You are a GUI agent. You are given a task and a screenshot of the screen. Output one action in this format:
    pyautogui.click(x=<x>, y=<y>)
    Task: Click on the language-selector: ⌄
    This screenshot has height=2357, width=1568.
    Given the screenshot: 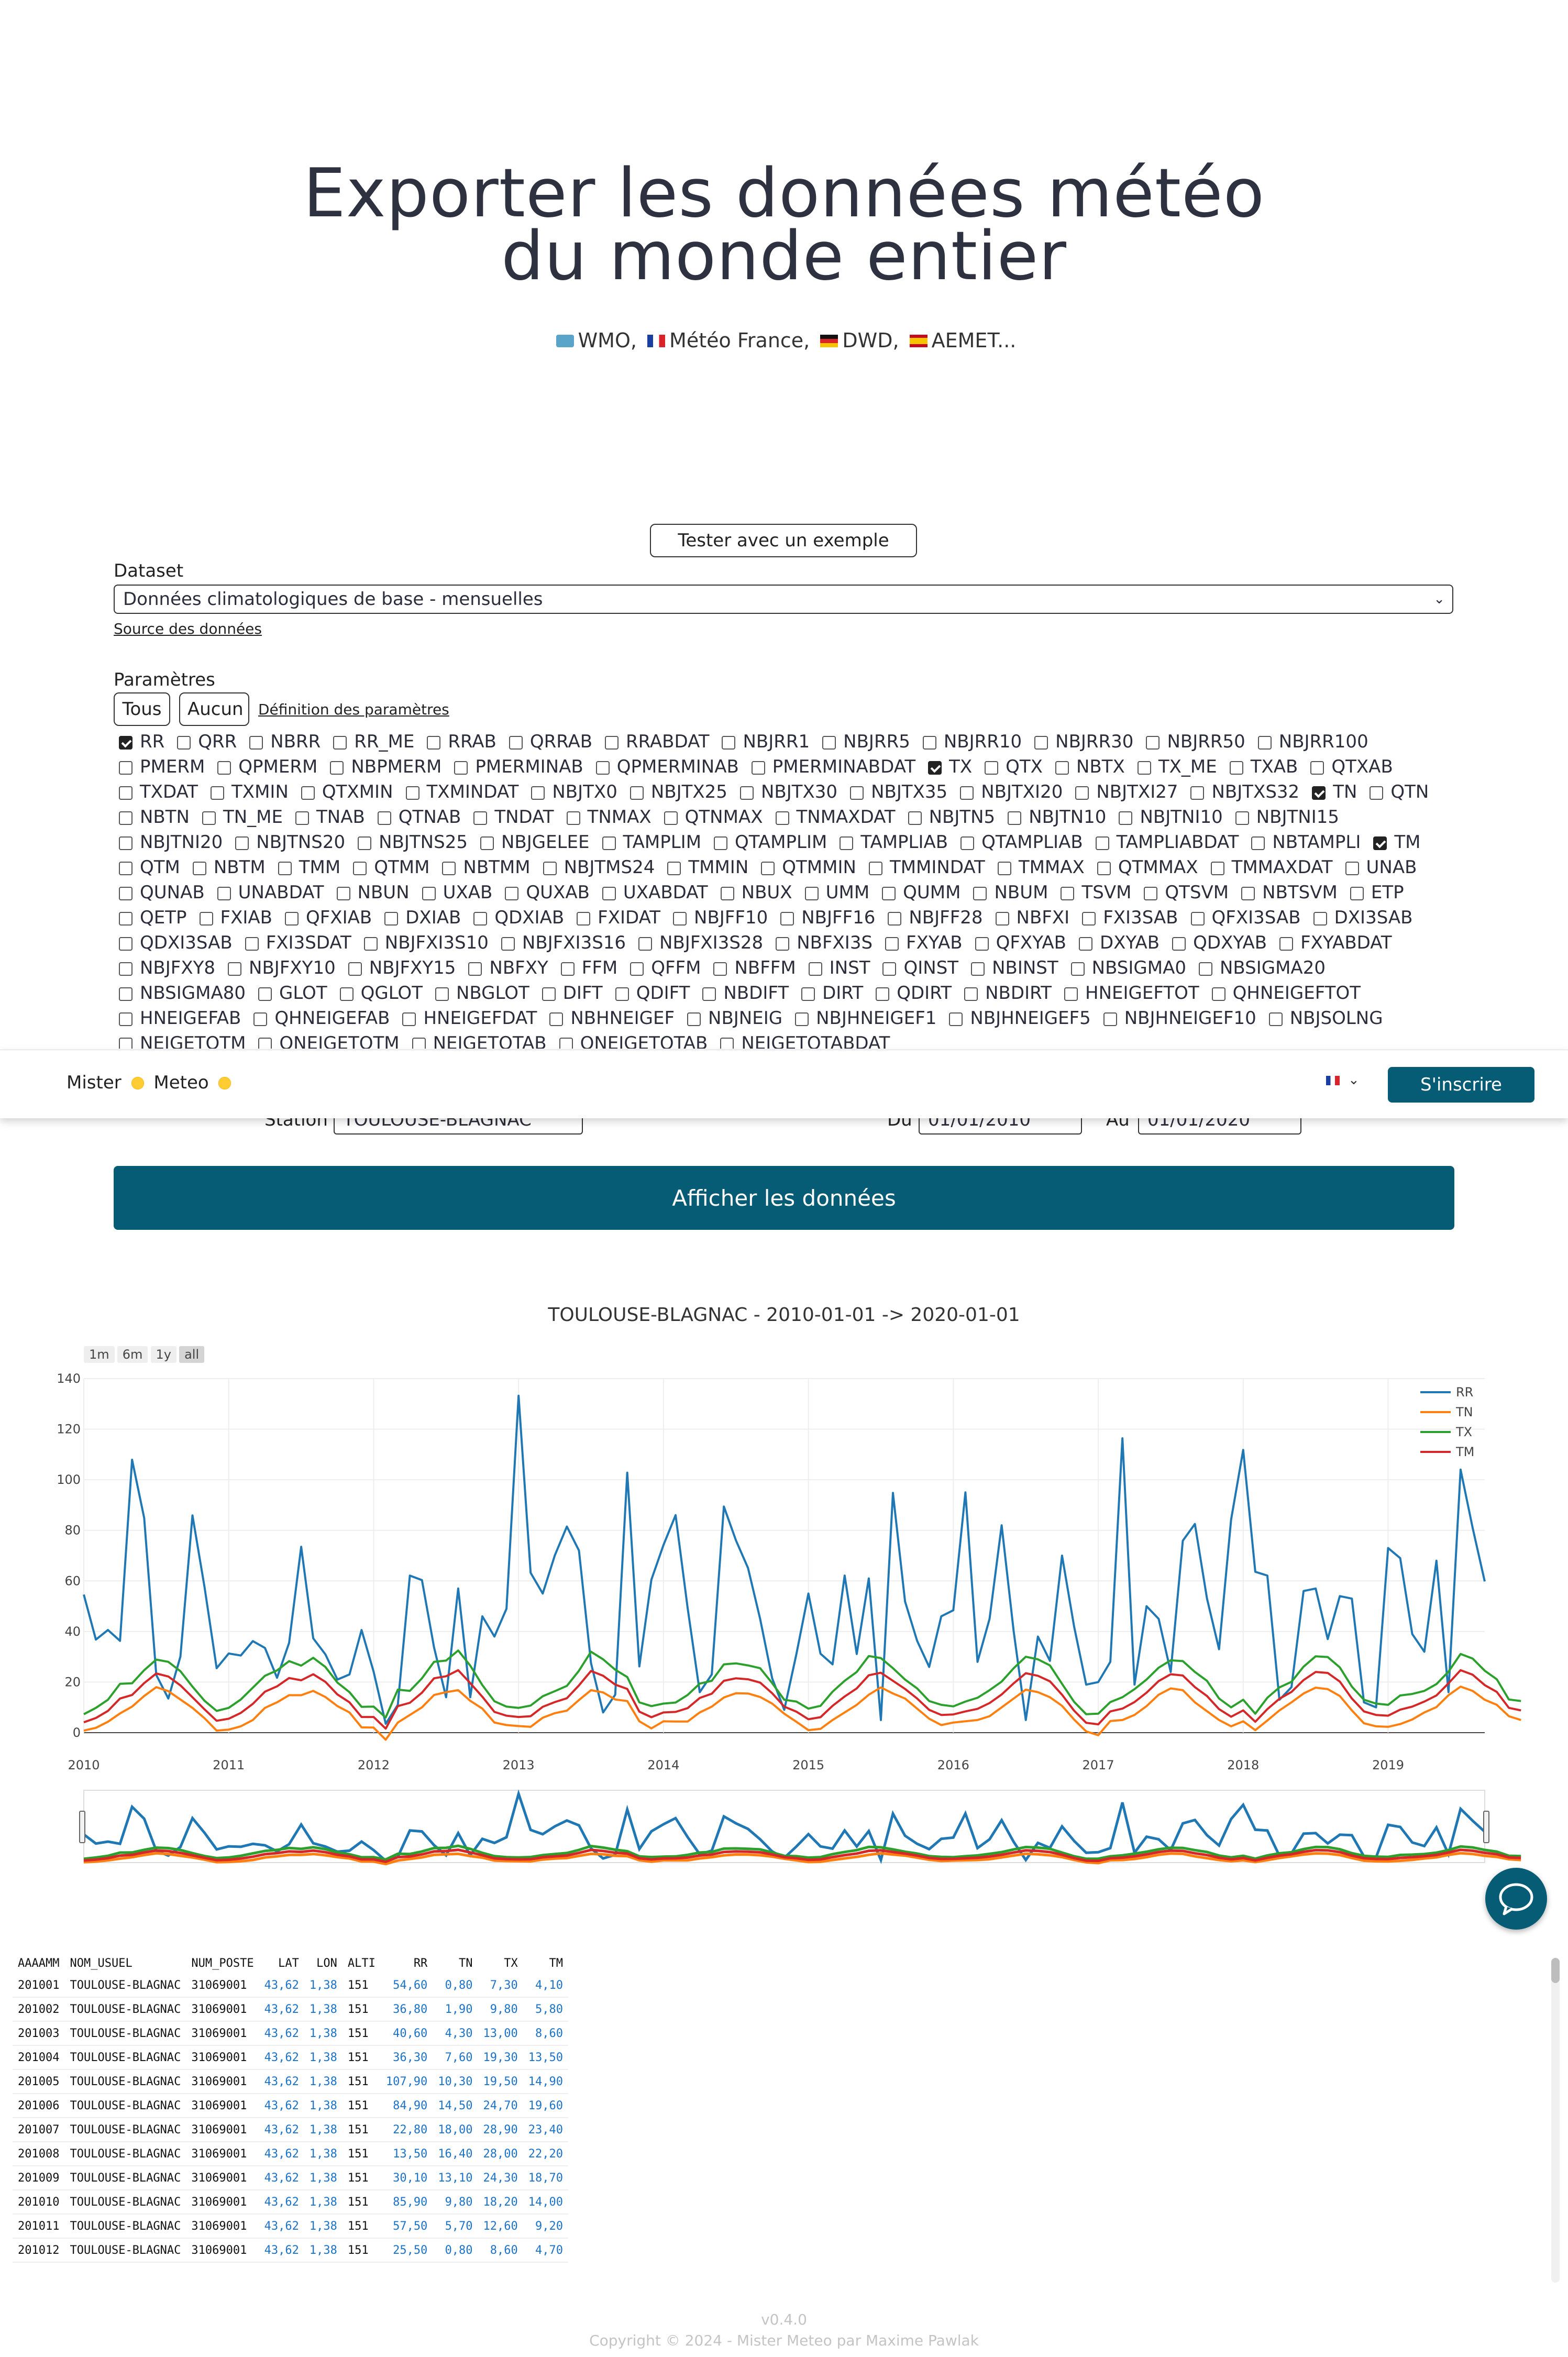 What is the action you would take?
    pyautogui.click(x=1343, y=1080)
    